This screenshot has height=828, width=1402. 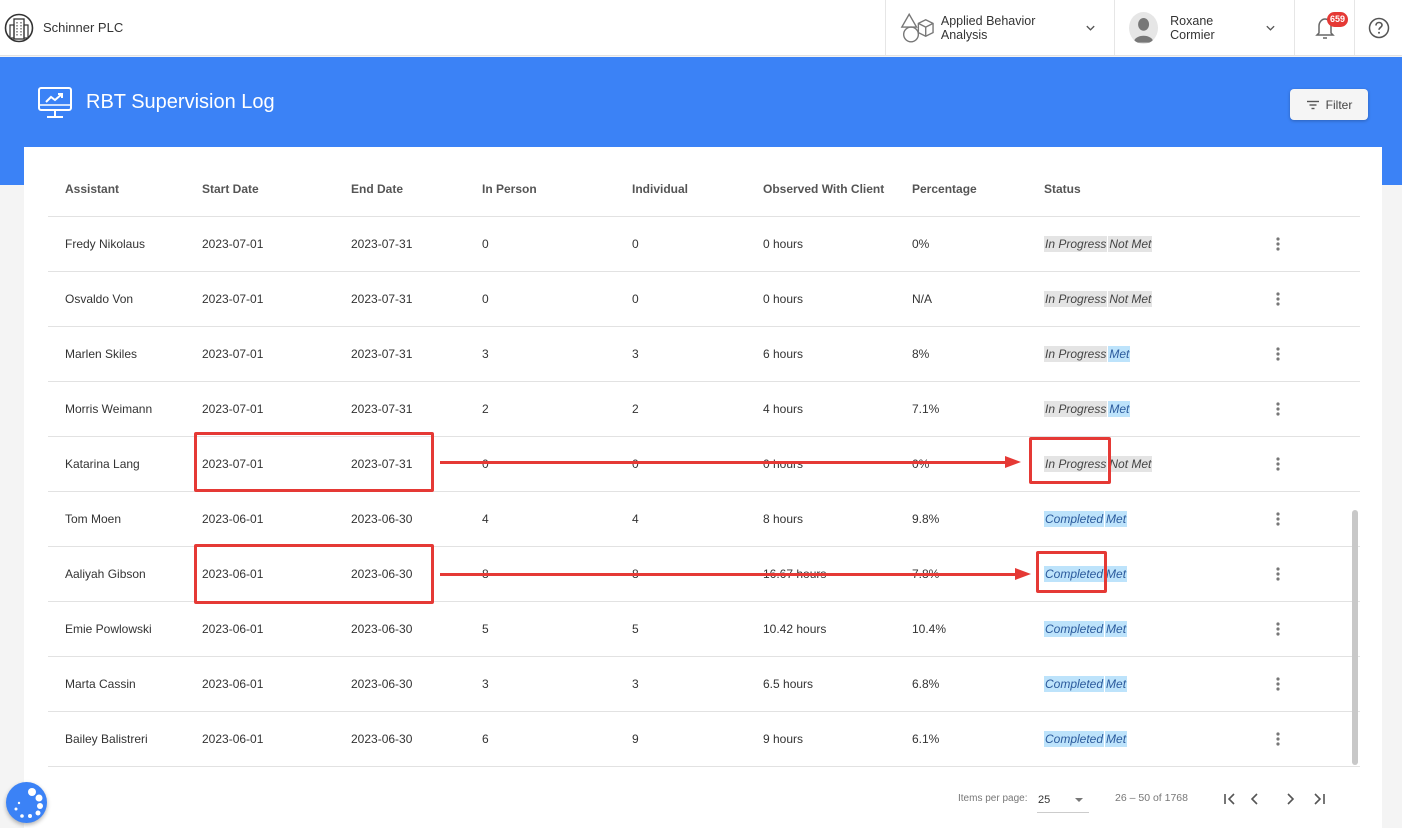 I want to click on notifications-button: 659, so click(x=1324, y=27).